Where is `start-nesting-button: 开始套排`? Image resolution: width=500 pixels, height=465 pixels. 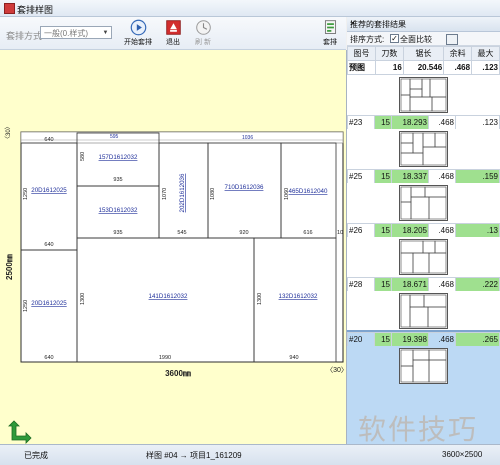
start-nesting-button: 开始套排 is located at coordinates (138, 34).